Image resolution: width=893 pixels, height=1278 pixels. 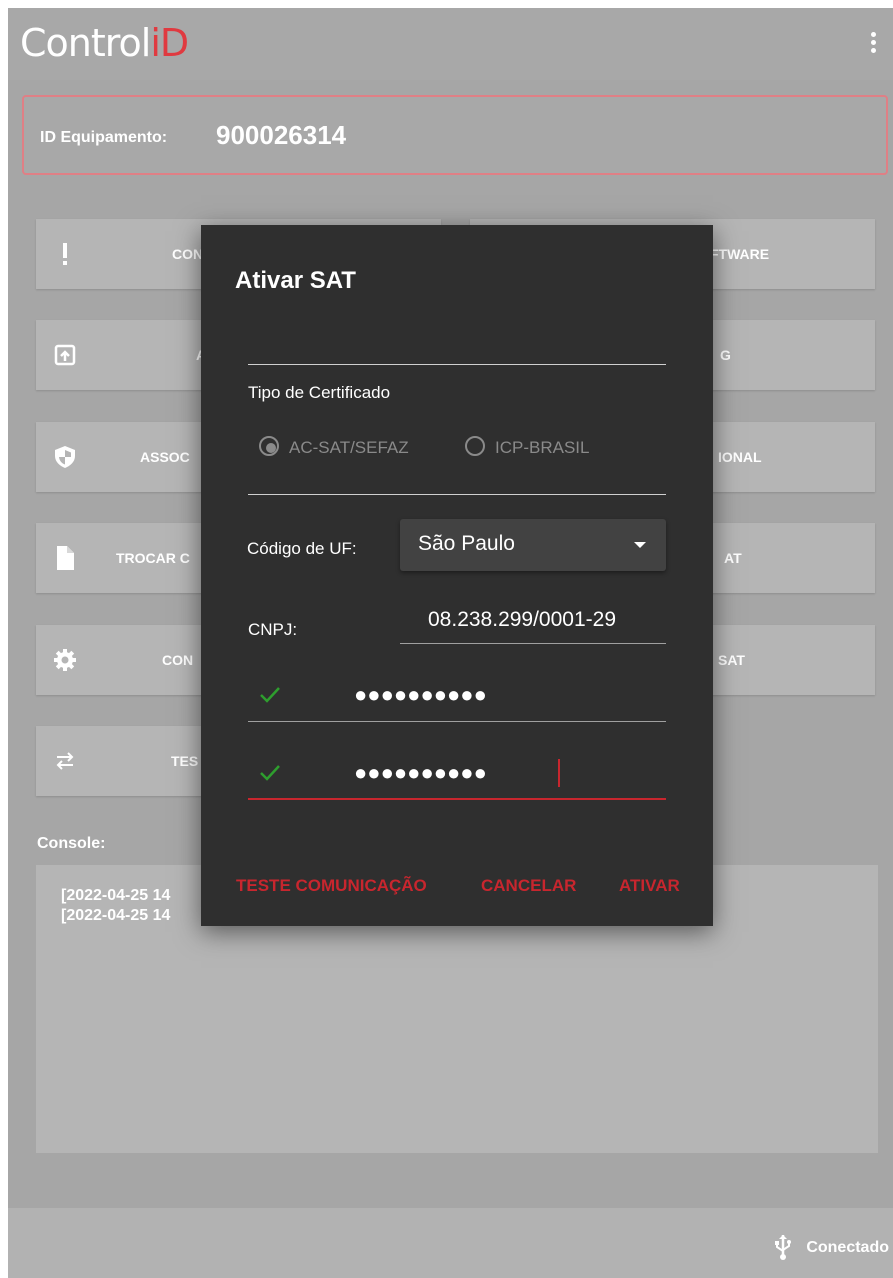 I want to click on text-cursor, so click(x=559, y=773).